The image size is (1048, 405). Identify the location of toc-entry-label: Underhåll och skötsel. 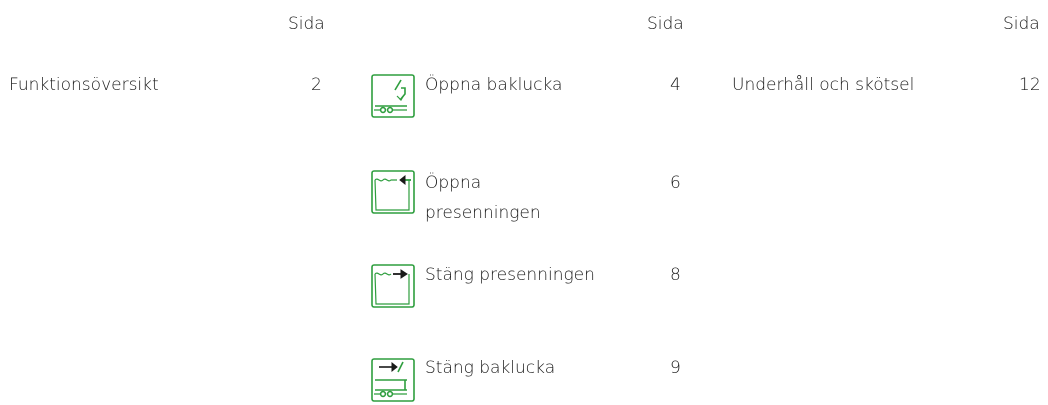
(823, 85).